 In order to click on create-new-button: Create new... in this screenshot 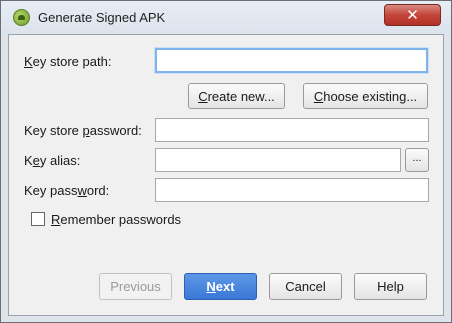, I will do `click(236, 96)`.